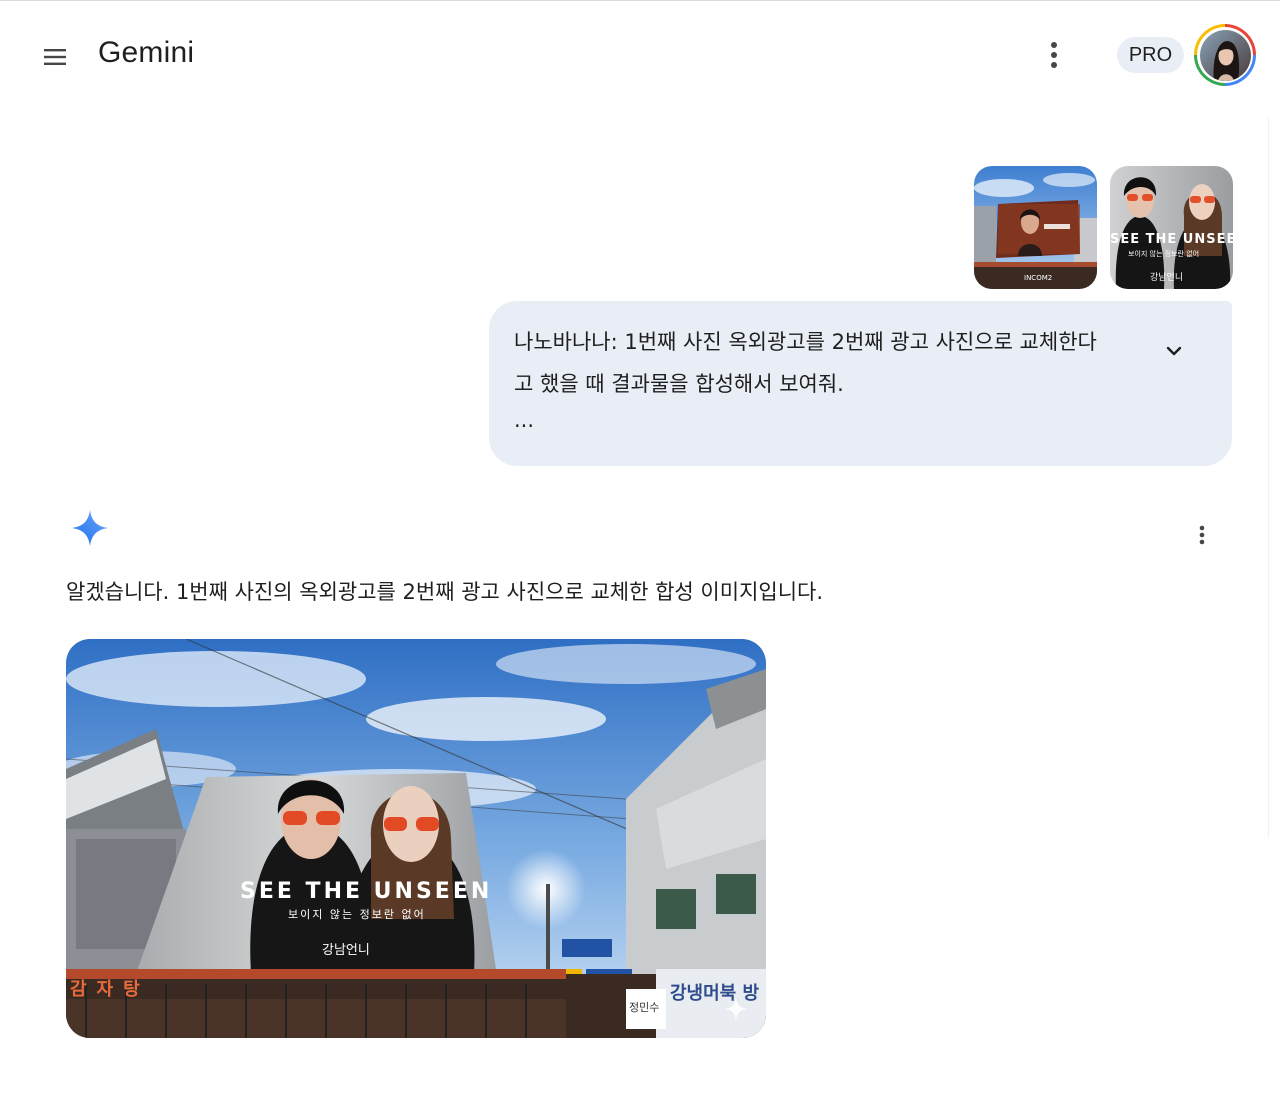 The image size is (1280, 1098). Describe the element at coordinates (366, 891) in the screenshot. I see `ad-headline: SEE THE UNSEEN` at that location.